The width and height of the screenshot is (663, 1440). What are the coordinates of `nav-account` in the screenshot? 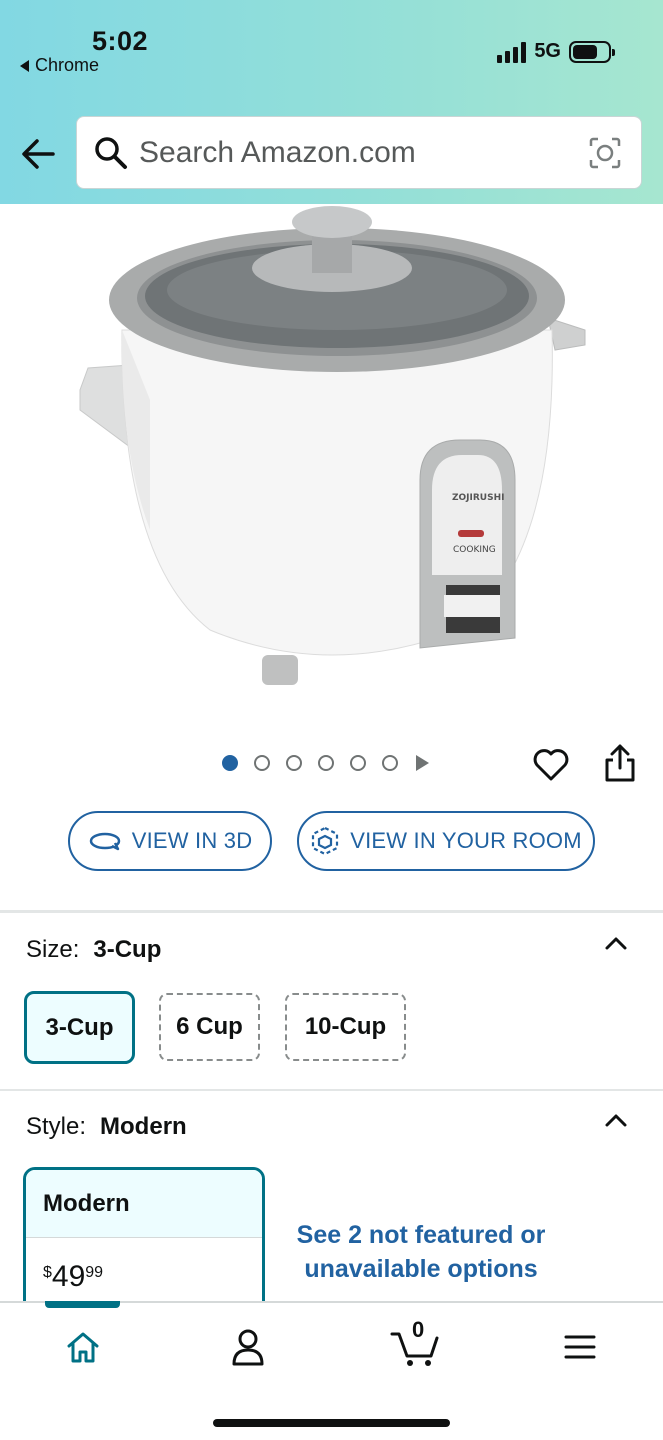 It's located at (248, 1347).